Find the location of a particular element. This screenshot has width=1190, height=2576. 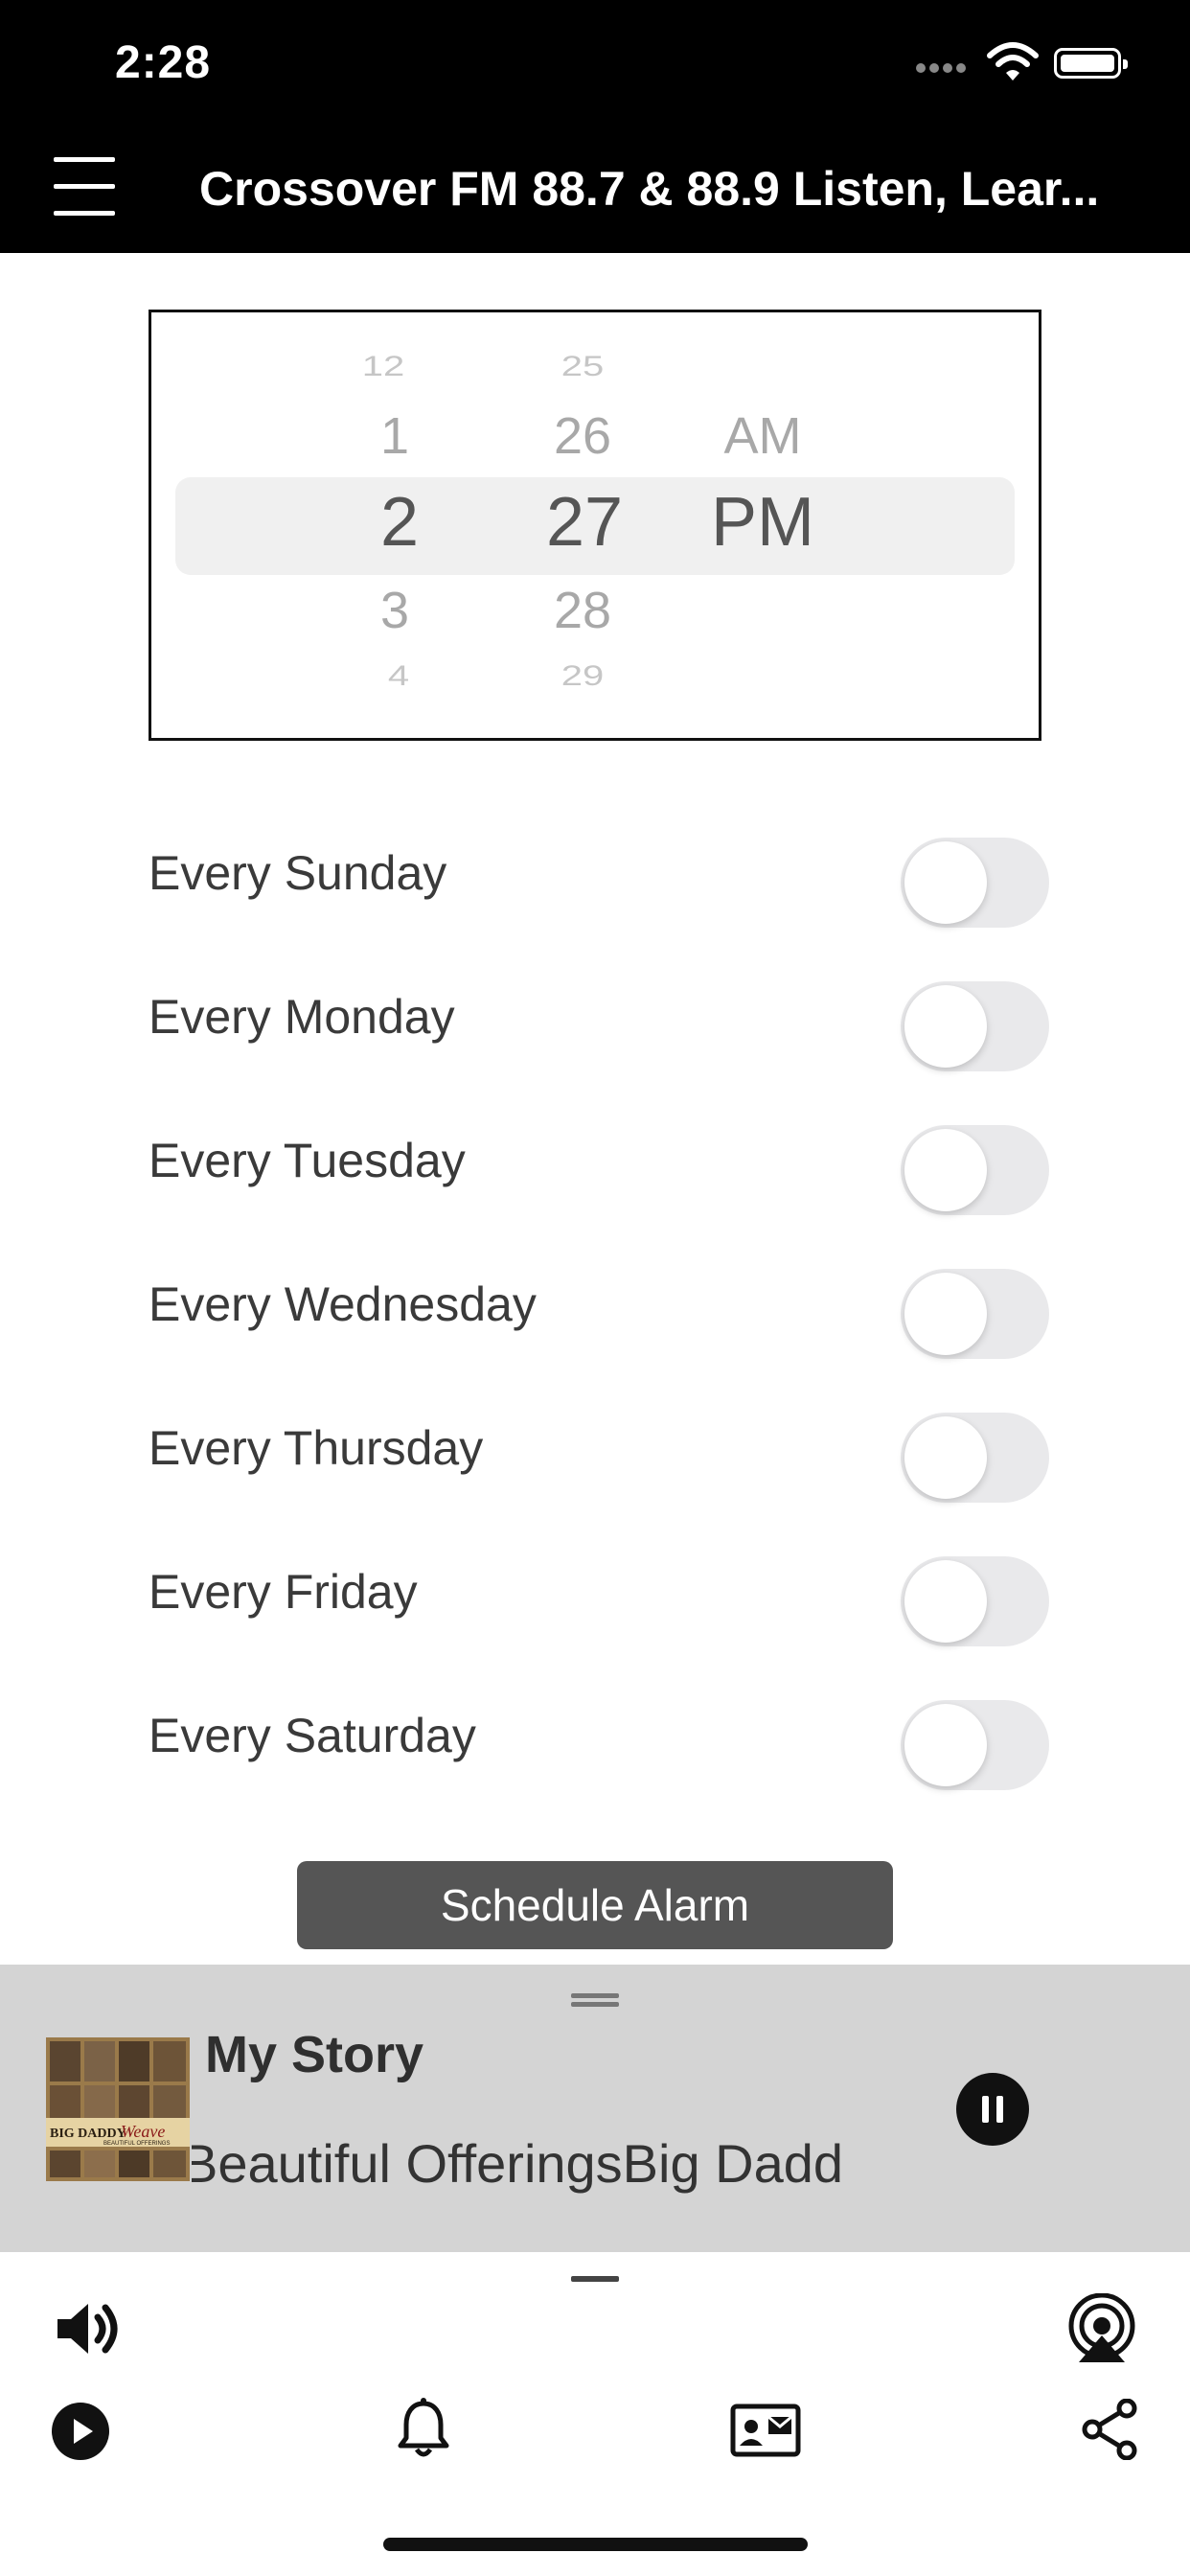

collapse-handle-icon is located at coordinates (595, 2279).